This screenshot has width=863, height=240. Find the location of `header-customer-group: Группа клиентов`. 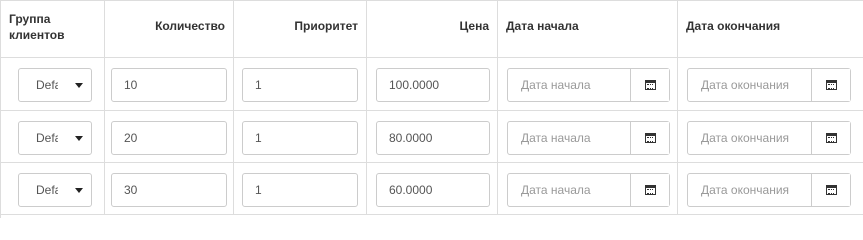

header-customer-group: Группа клиентов is located at coordinates (53, 29).